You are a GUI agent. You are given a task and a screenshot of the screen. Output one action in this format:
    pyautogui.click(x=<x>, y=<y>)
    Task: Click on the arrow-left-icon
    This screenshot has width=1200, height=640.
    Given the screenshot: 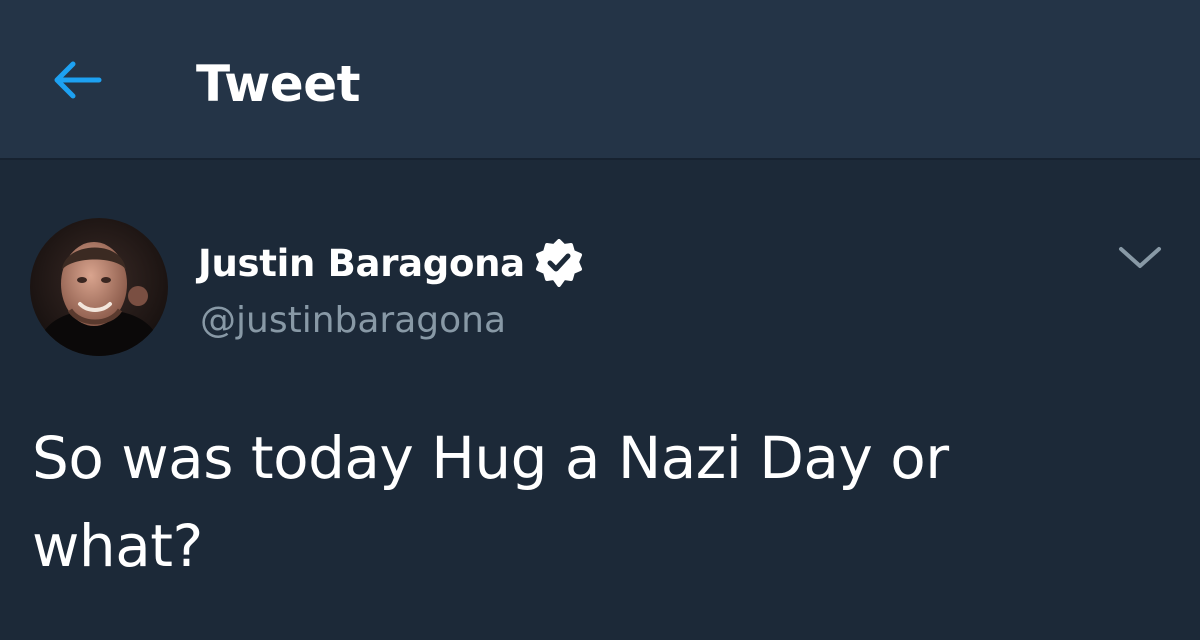 What is the action you would take?
    pyautogui.click(x=78, y=80)
    